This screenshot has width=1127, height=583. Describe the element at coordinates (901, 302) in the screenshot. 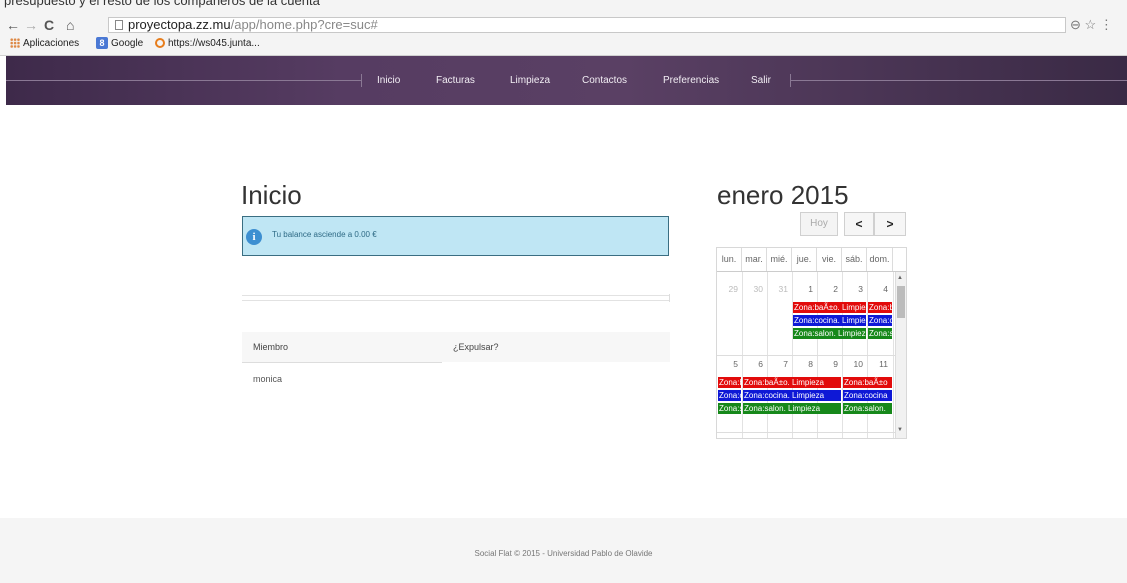

I see `scroll-thumb` at that location.